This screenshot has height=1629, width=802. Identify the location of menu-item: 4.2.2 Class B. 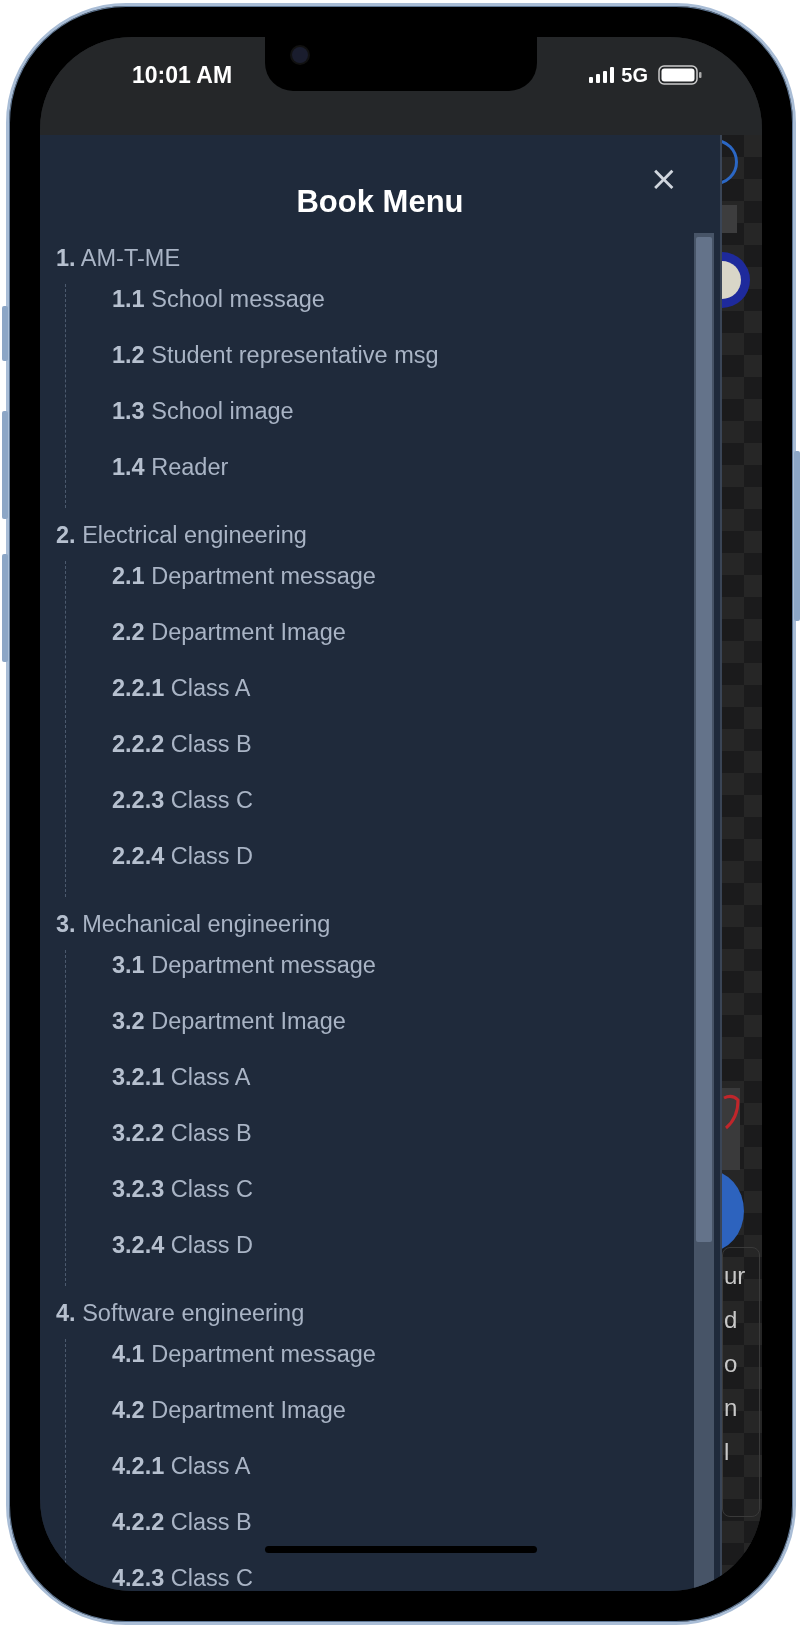
(403, 1535).